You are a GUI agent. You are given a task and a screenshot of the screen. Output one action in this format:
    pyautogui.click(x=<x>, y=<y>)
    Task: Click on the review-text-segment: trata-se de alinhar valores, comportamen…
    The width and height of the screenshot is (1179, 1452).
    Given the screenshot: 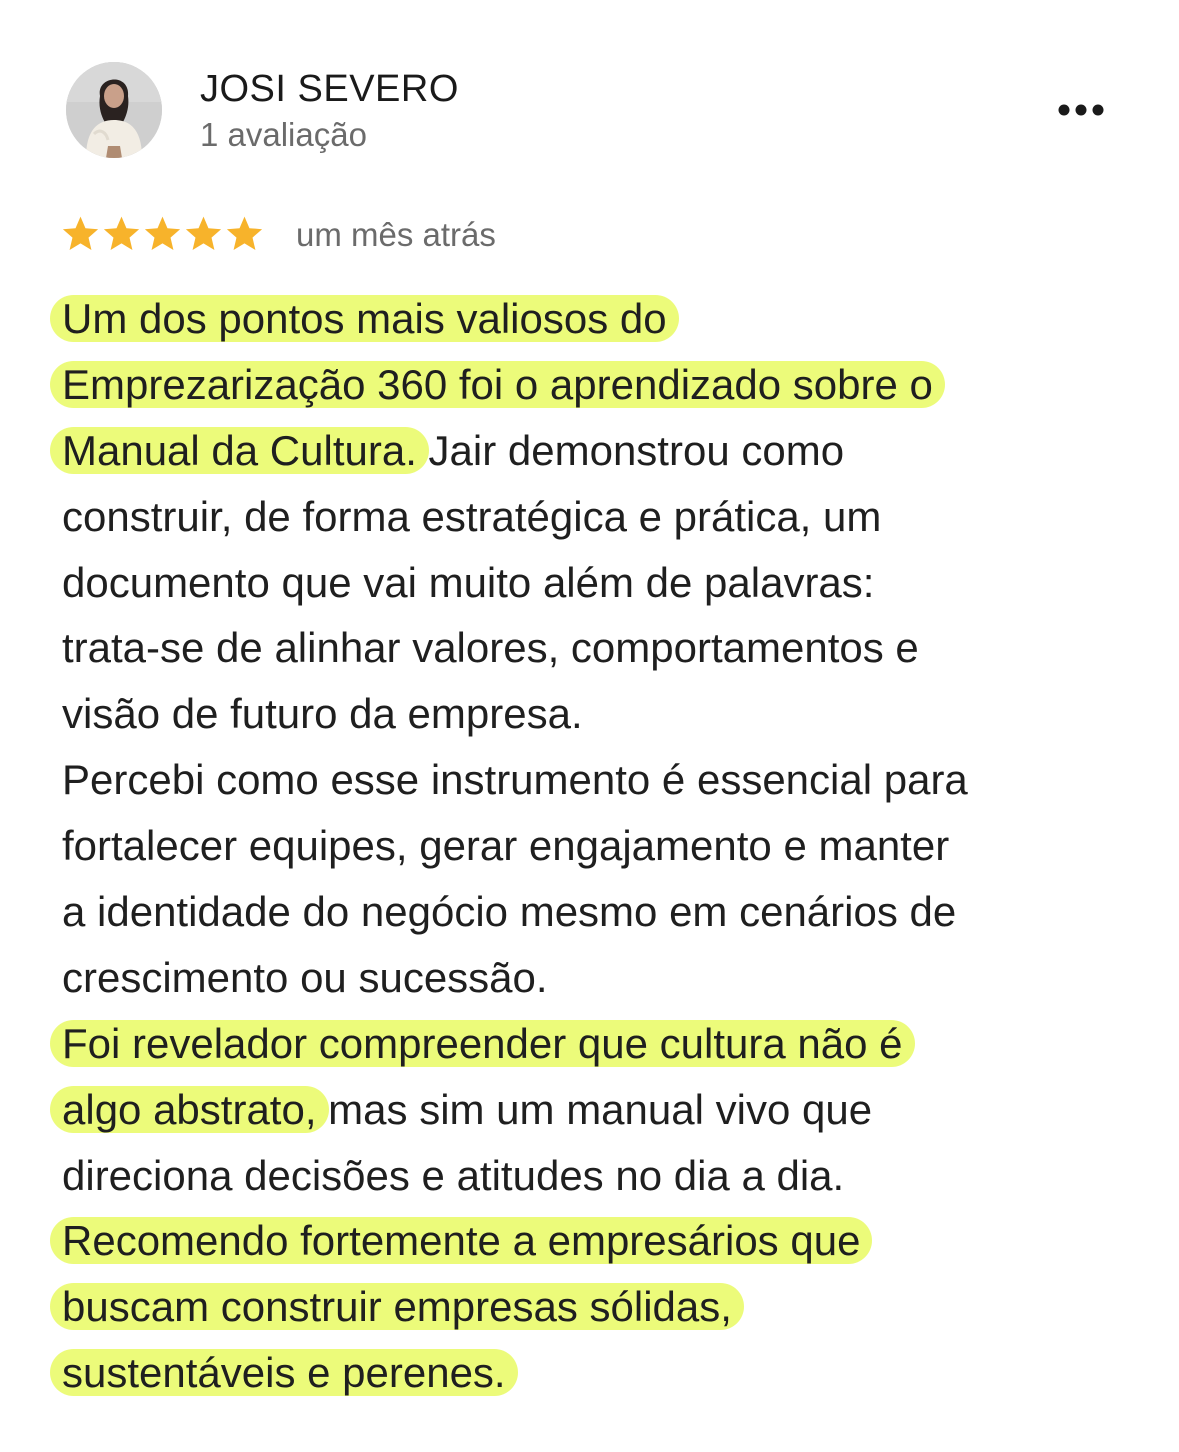 What is the action you would take?
    pyautogui.click(x=490, y=648)
    